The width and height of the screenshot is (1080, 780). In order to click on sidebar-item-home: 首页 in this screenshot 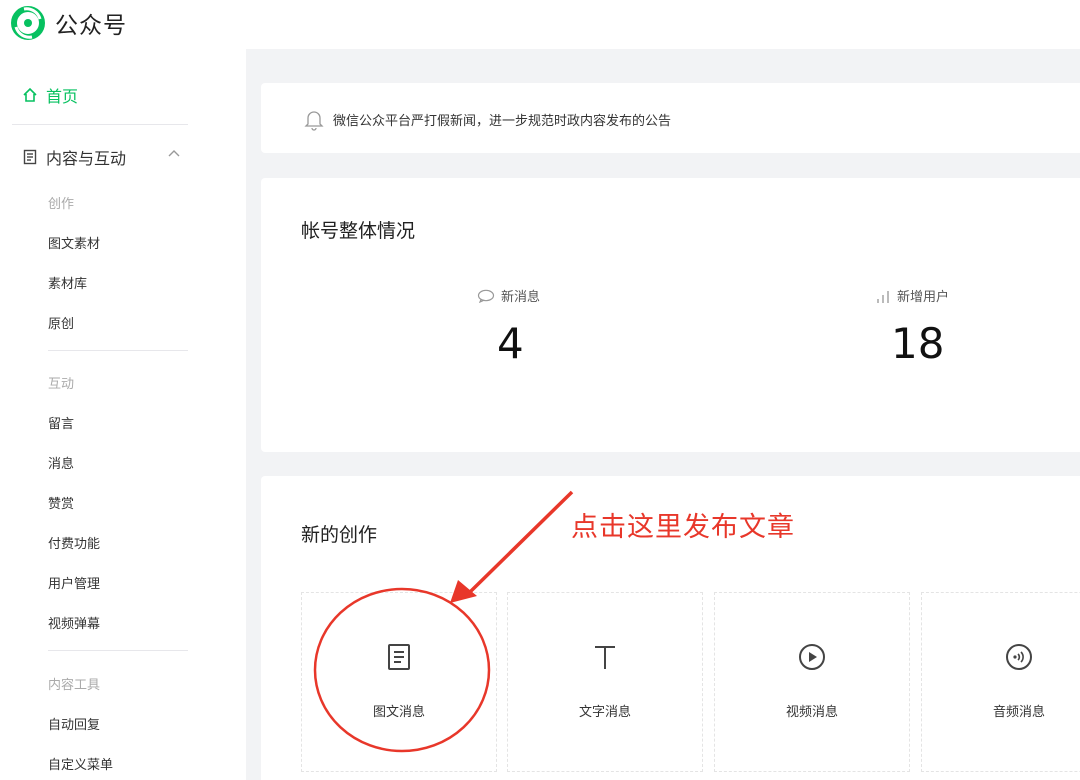, I will do `click(50, 95)`.